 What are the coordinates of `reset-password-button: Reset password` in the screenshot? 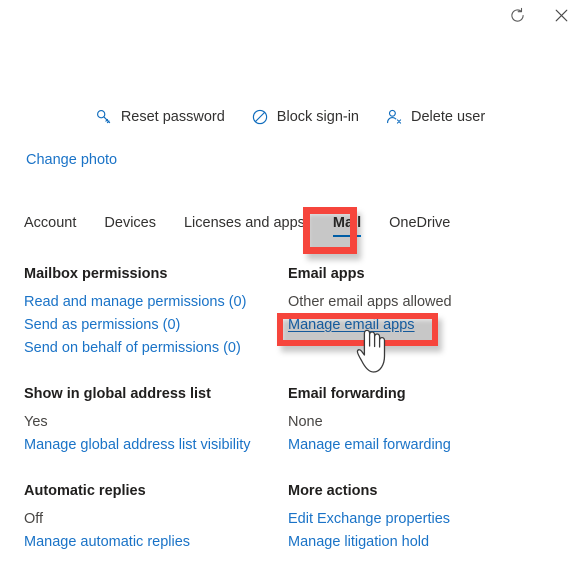 It's located at (160, 117).